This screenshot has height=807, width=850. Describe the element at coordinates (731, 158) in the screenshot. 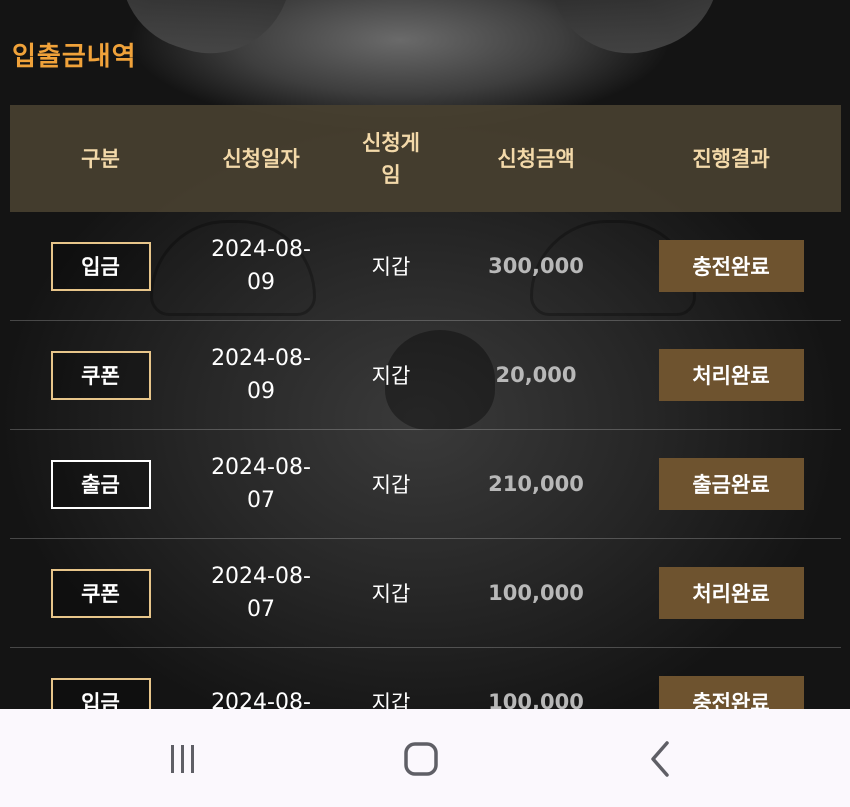

I see `header-result: 진행결과` at that location.